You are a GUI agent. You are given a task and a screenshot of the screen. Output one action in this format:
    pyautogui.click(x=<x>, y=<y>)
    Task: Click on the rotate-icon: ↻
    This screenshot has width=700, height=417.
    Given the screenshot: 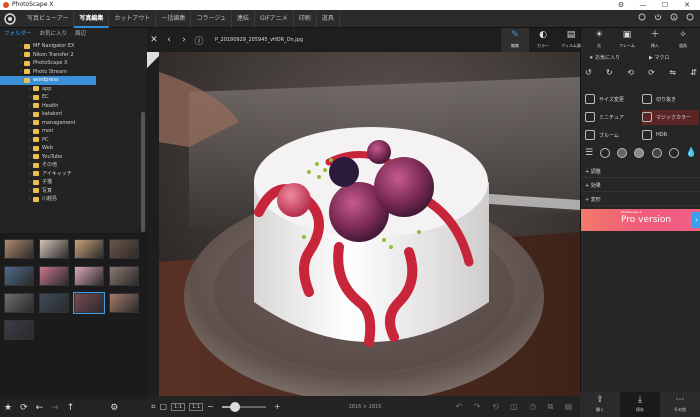 What is the action you would take?
    pyautogui.click(x=609, y=72)
    